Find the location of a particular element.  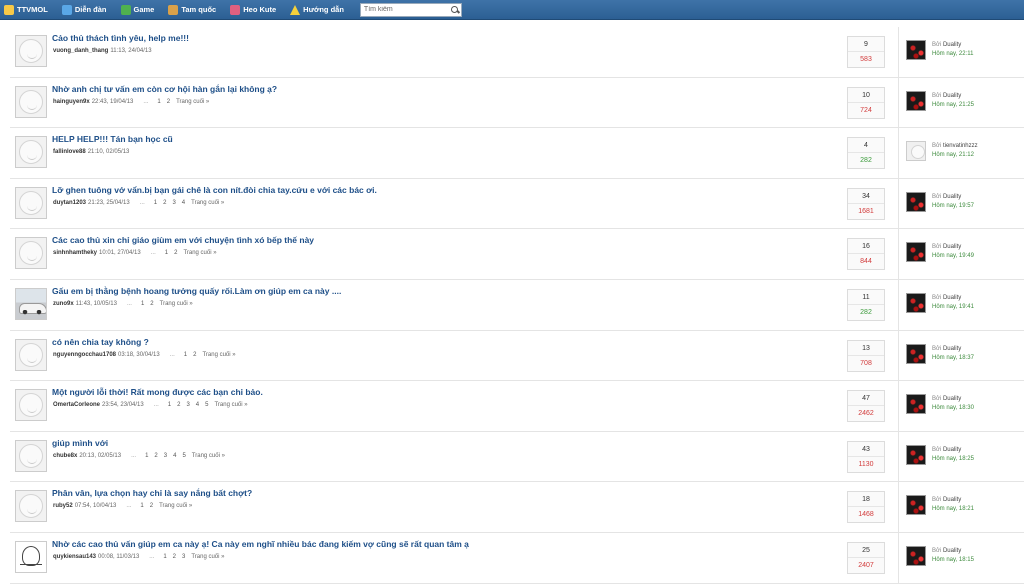

nav-item-2: Game is located at coordinates (137, 9).